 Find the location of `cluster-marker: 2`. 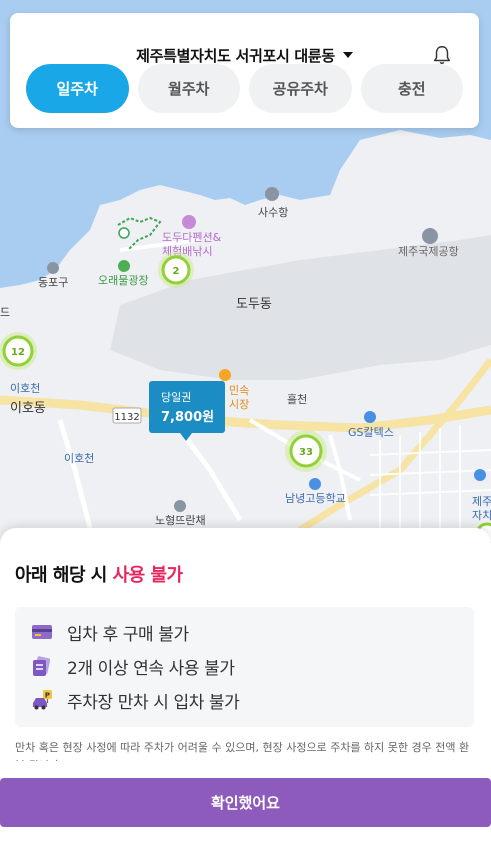

cluster-marker: 2 is located at coordinates (176, 270).